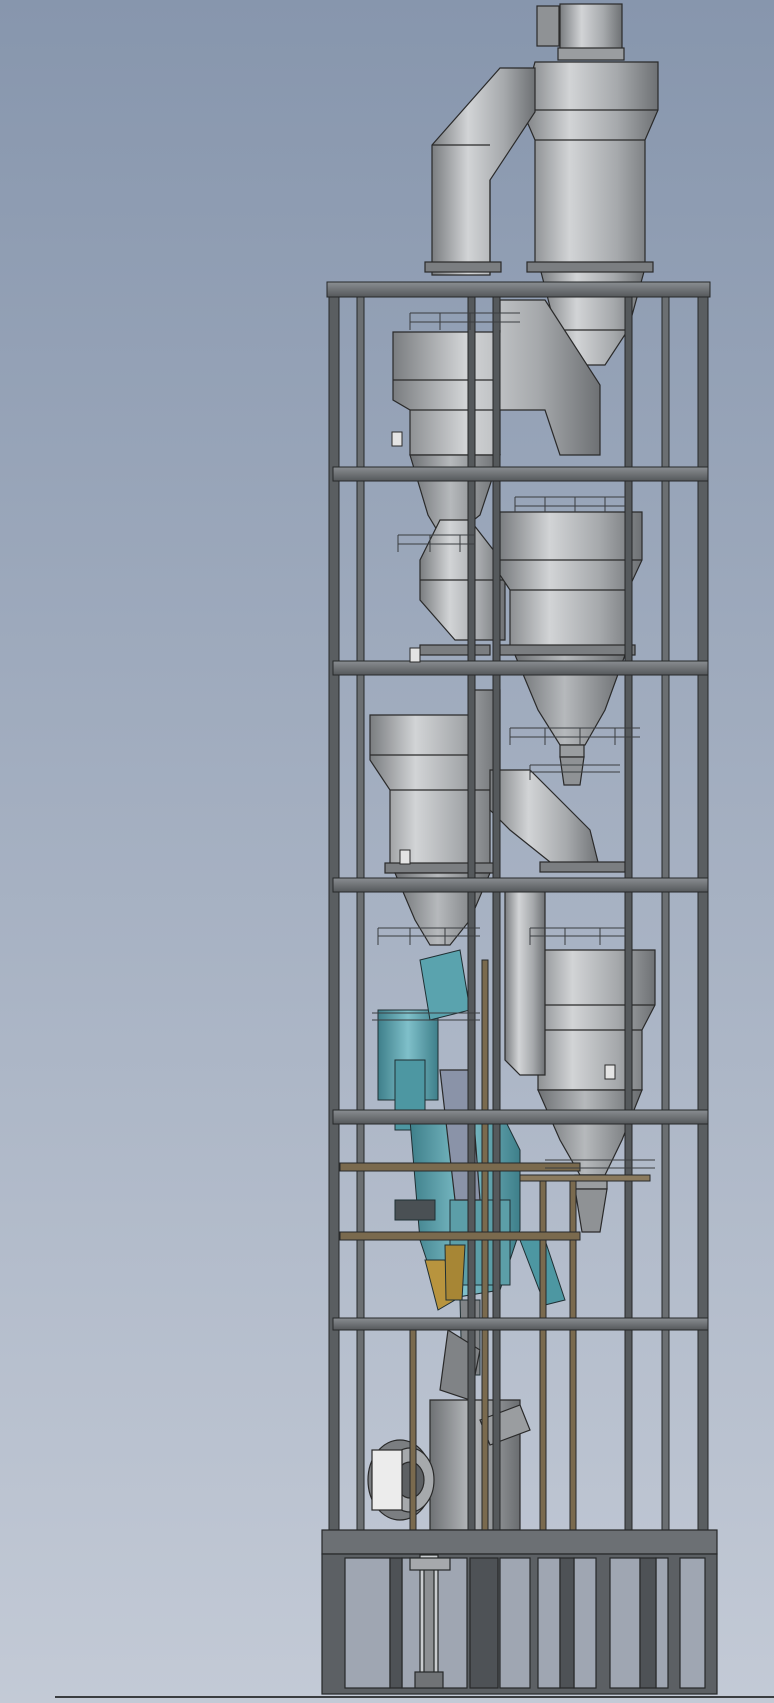  I want to click on concrete-base-frame, so click(519, 1612).